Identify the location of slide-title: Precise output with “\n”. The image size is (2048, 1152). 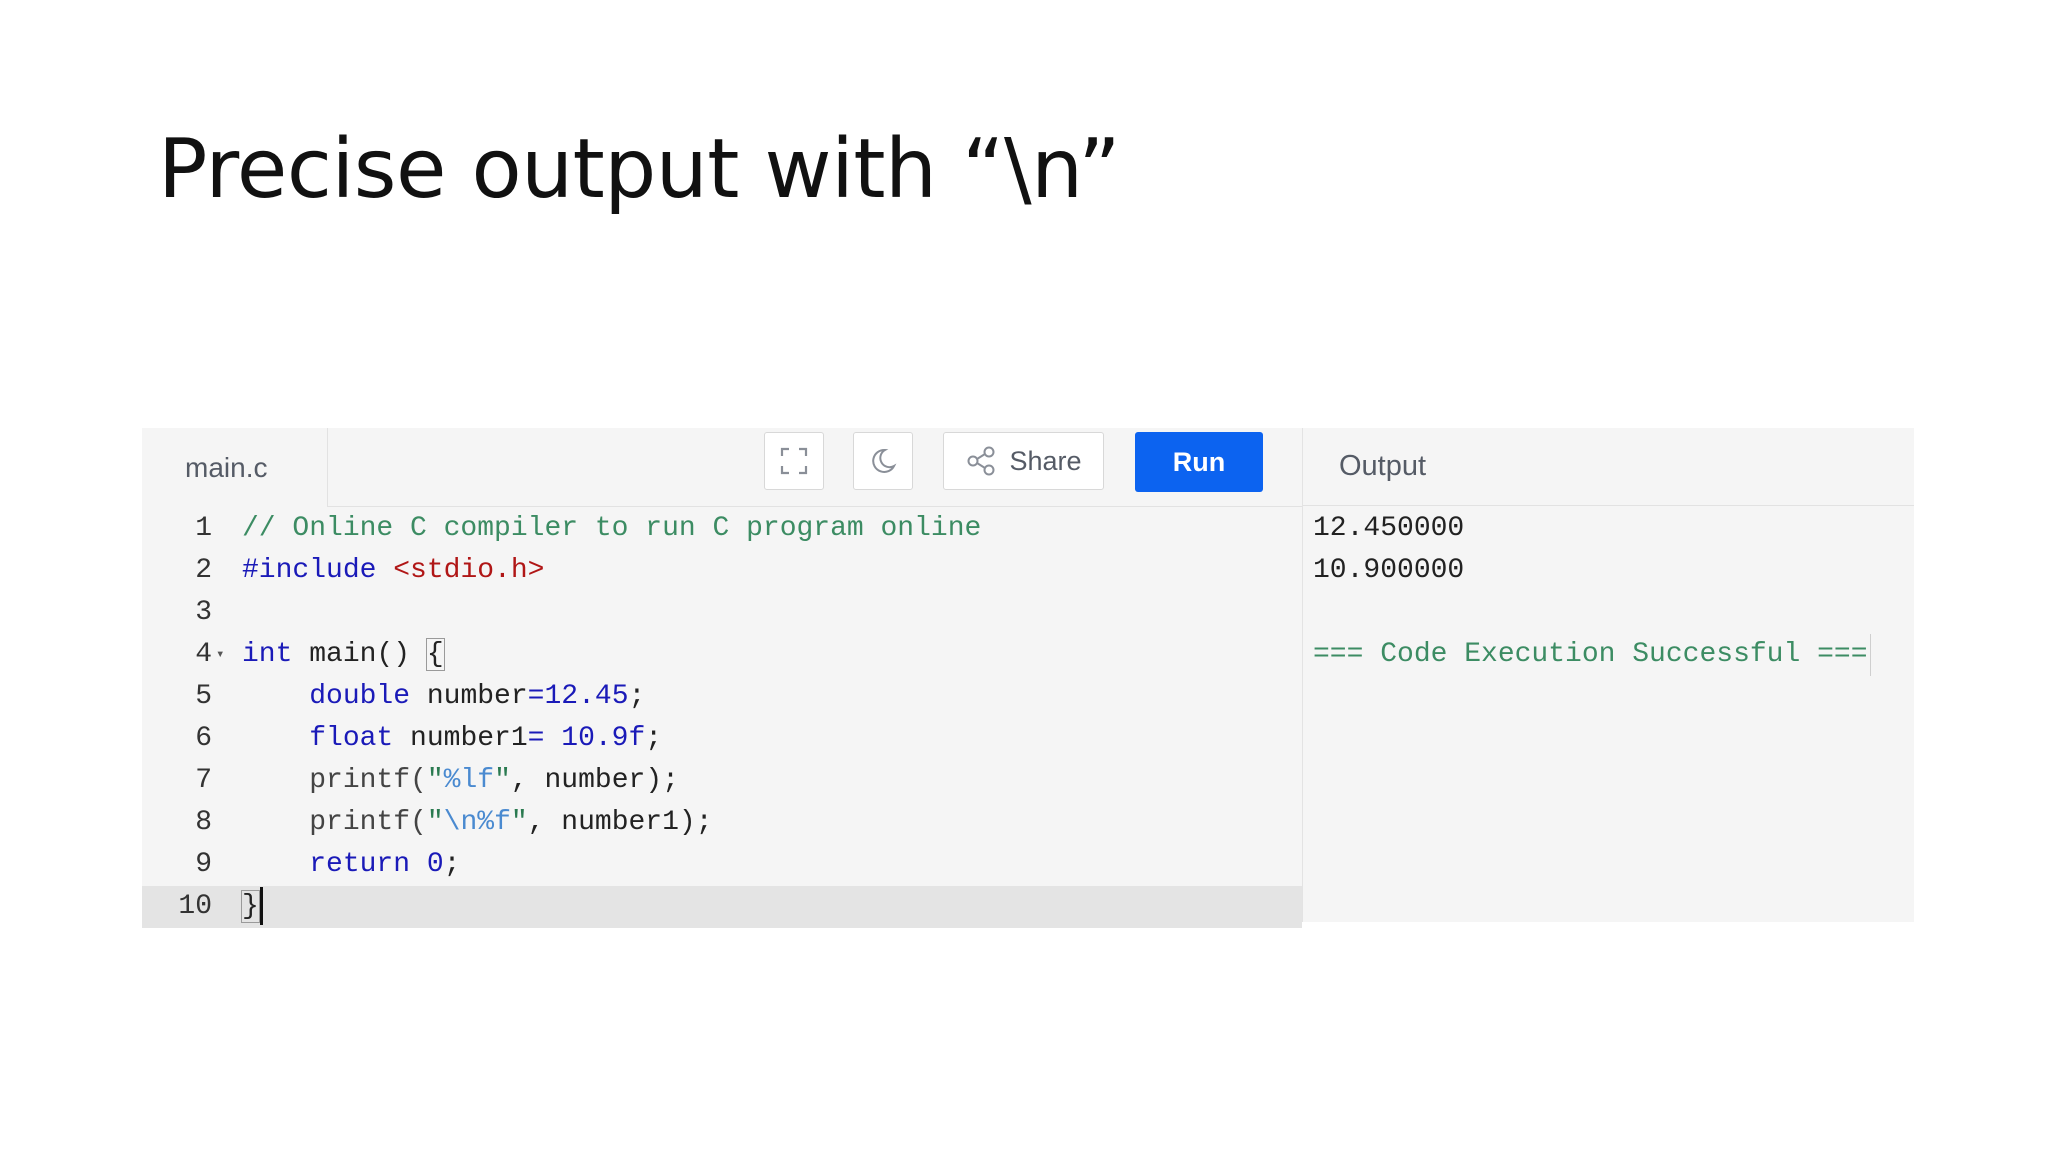
(639, 169).